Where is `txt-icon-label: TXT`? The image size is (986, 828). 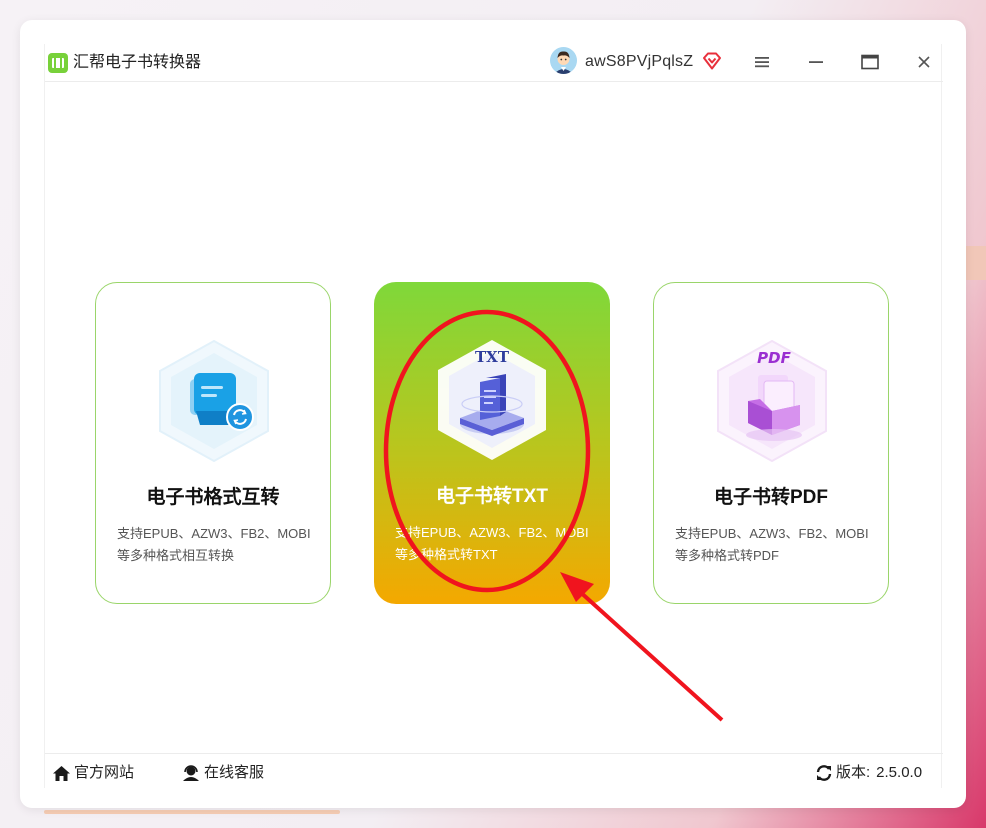
txt-icon-label: TXT is located at coordinates (492, 357).